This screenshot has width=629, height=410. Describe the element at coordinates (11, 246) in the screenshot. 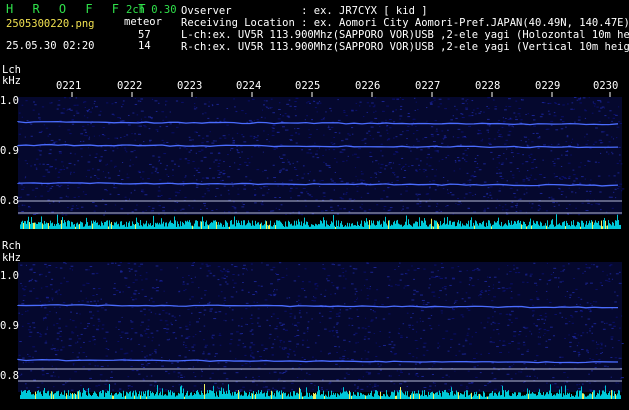

I see `rch-channel-label: Rch` at that location.